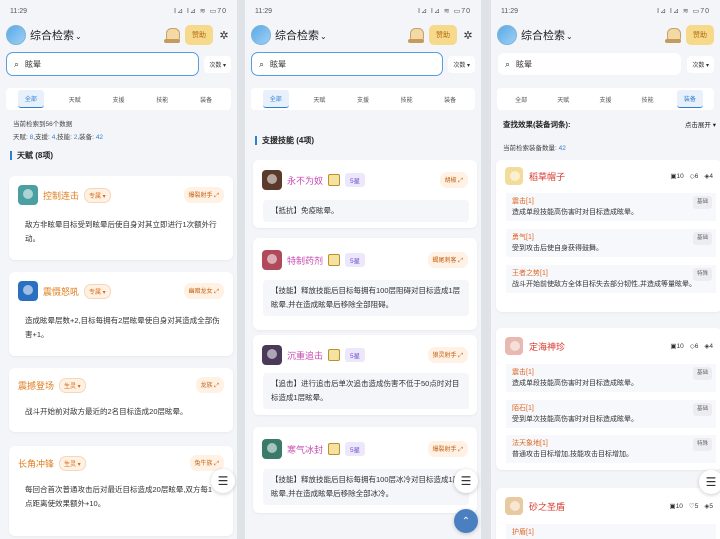  What do you see at coordinates (711, 346) in the screenshot?
I see `stat-c-value: 4` at bounding box center [711, 346].